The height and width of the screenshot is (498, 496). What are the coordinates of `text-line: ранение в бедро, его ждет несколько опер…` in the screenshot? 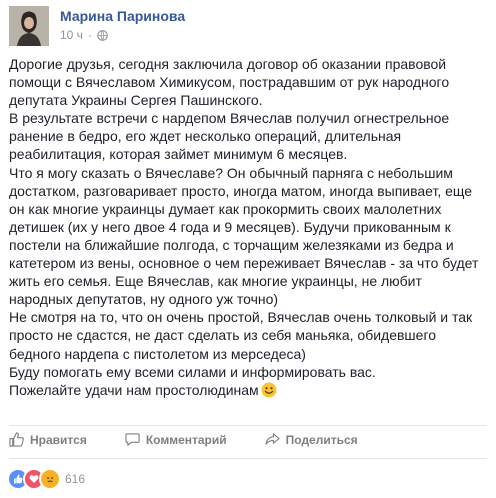 It's located at (205, 136).